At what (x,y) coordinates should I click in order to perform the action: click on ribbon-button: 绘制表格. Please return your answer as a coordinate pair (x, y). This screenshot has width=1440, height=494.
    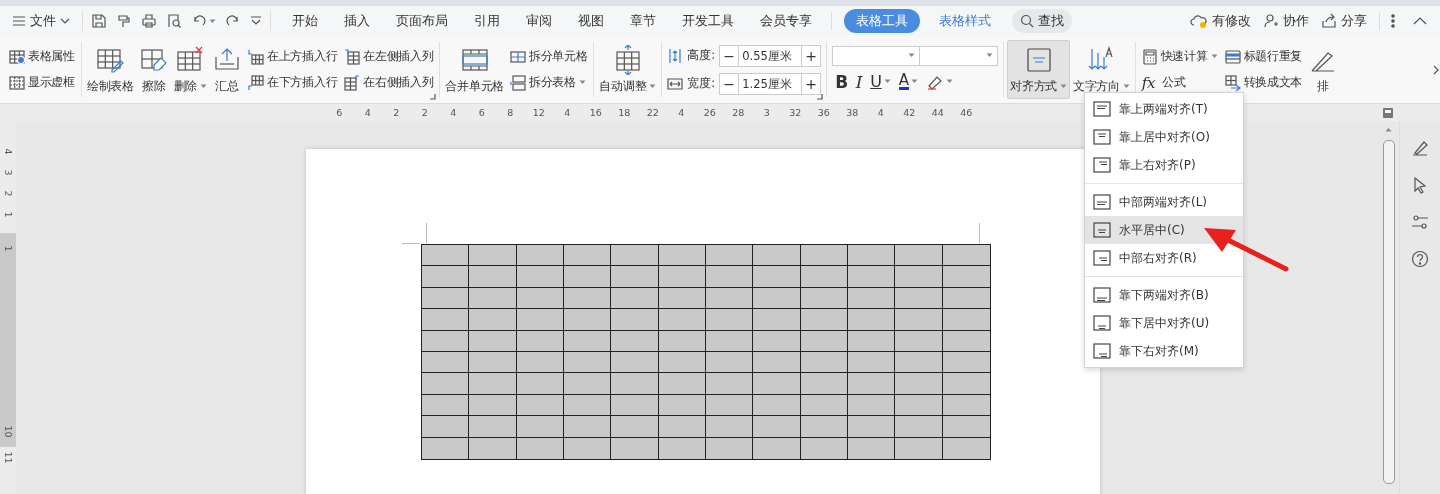
    Looking at the image, I should click on (110, 69).